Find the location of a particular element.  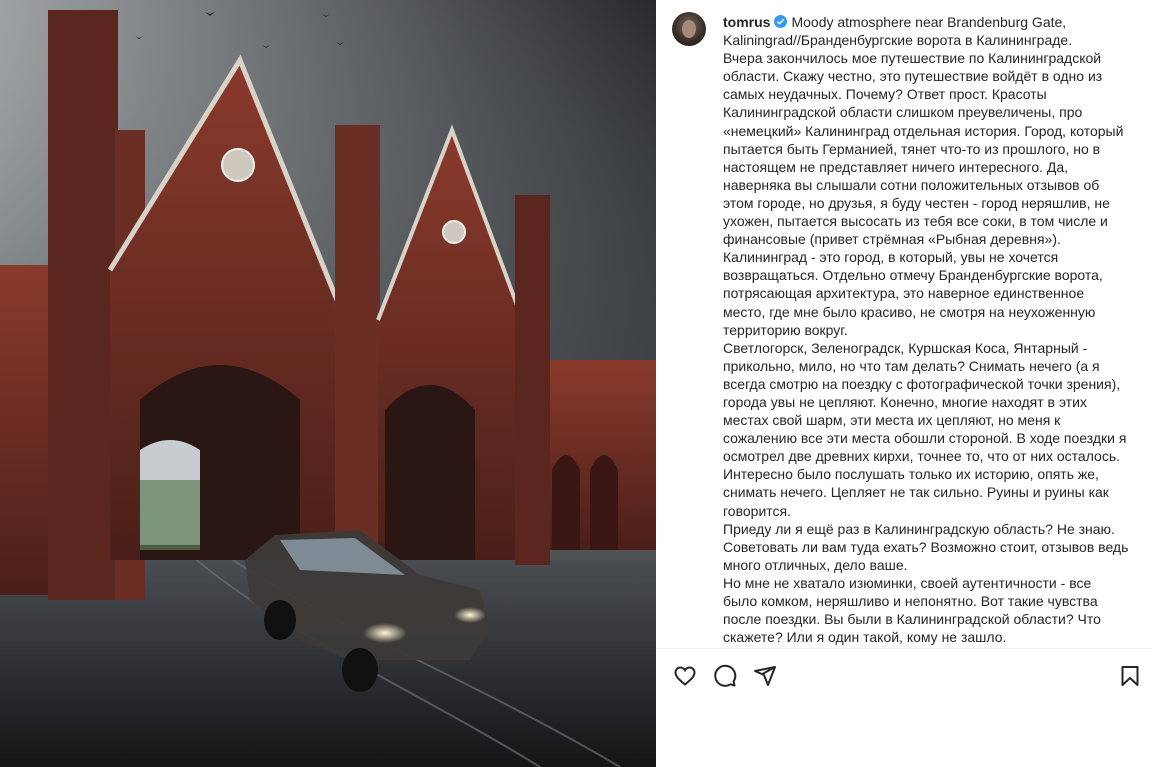

share-button is located at coordinates (765, 676).